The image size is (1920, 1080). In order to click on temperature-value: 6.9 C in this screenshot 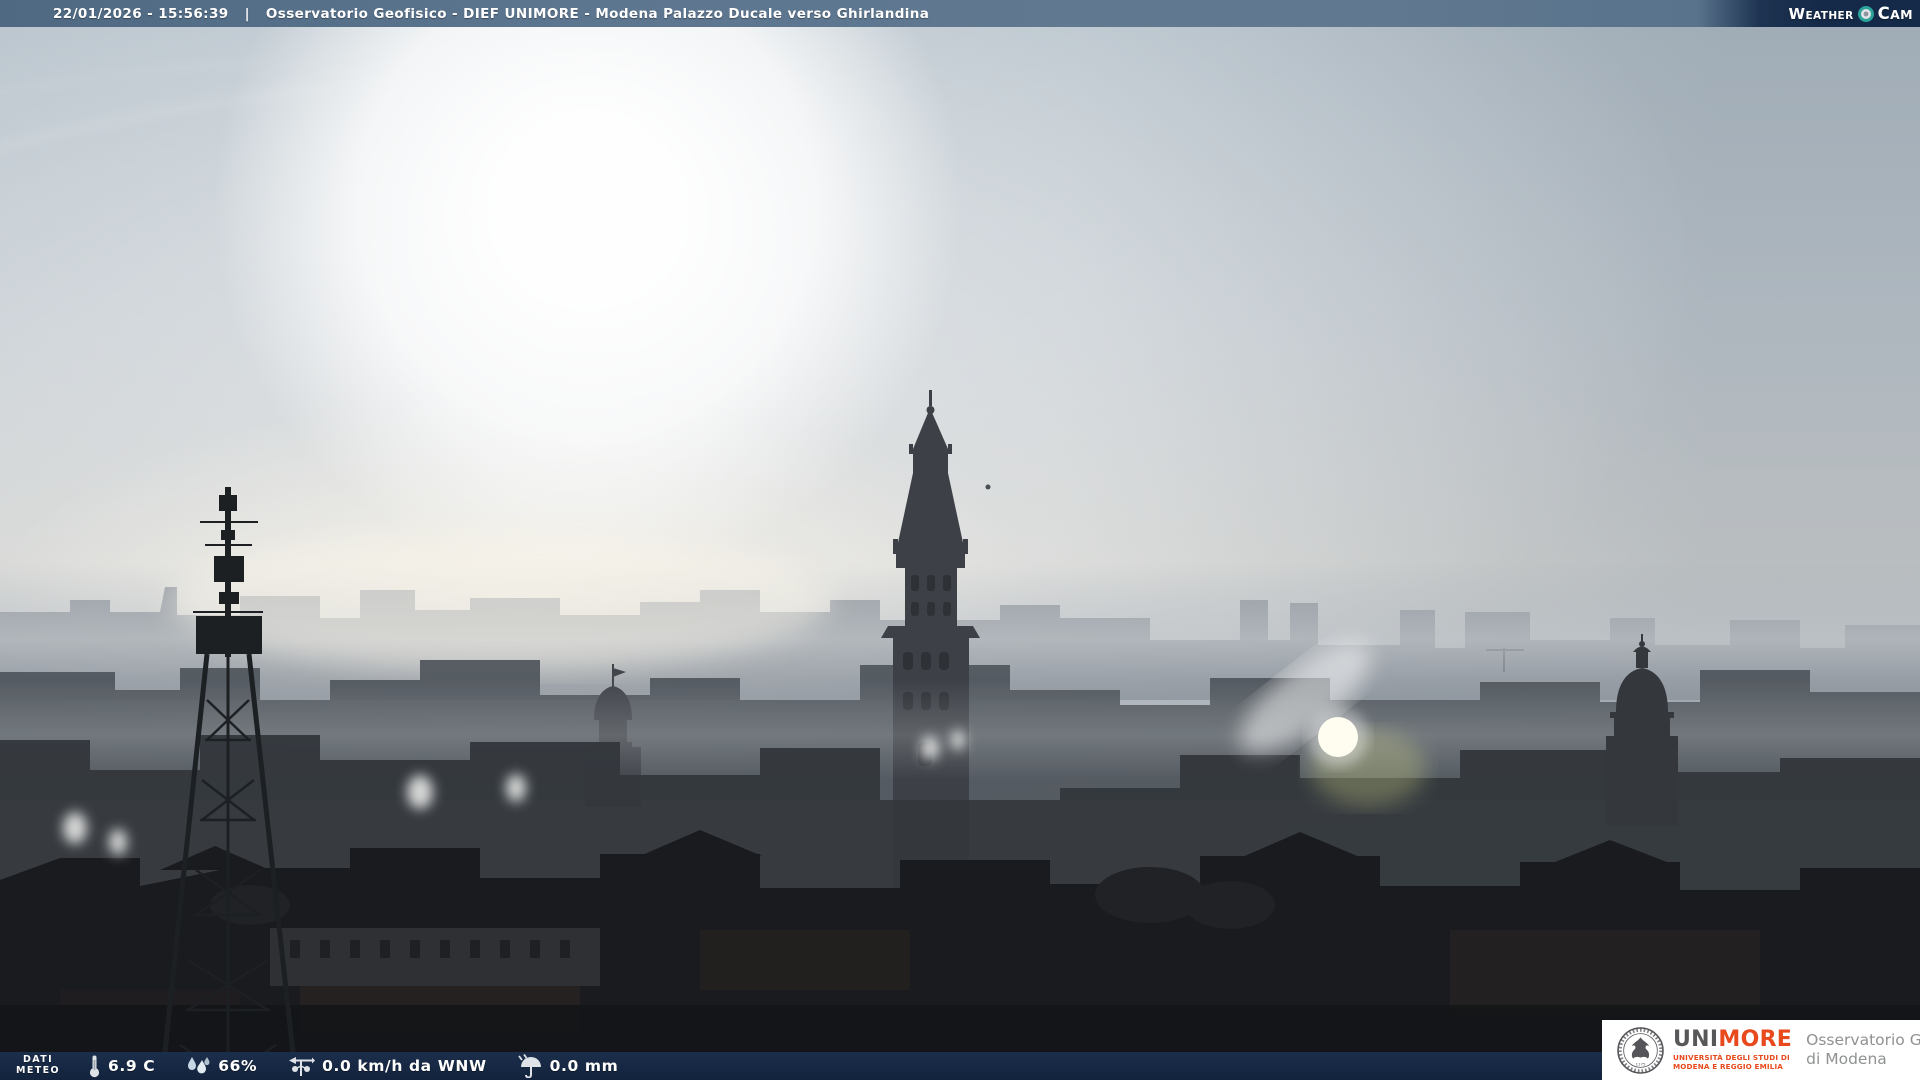, I will do `click(132, 1066)`.